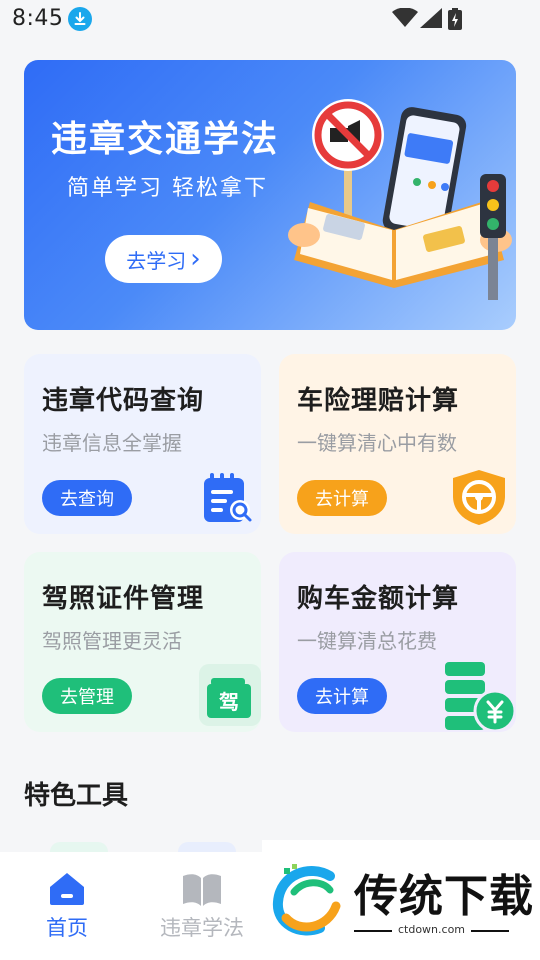  I want to click on watermark-text: 传统下载, so click(444, 896).